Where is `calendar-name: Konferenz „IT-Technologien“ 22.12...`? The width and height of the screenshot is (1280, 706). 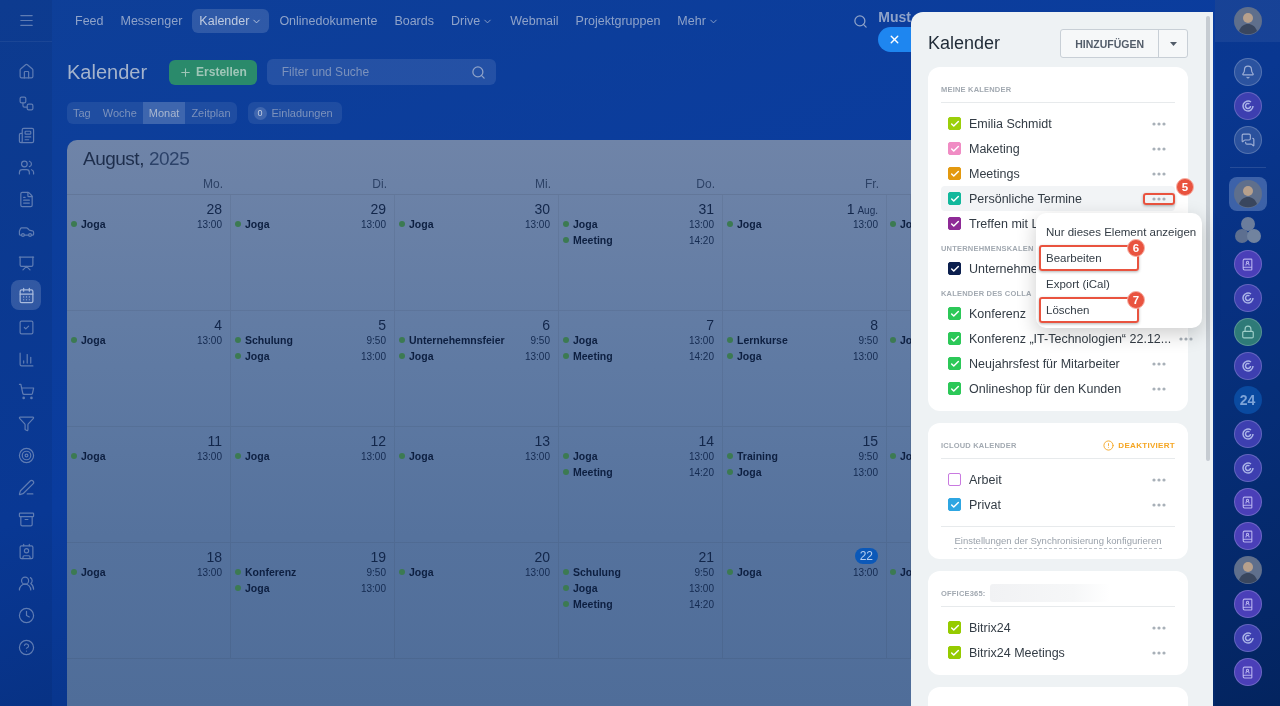
calendar-name: Konferenz „IT-Technologien“ 22.12... is located at coordinates (1070, 338).